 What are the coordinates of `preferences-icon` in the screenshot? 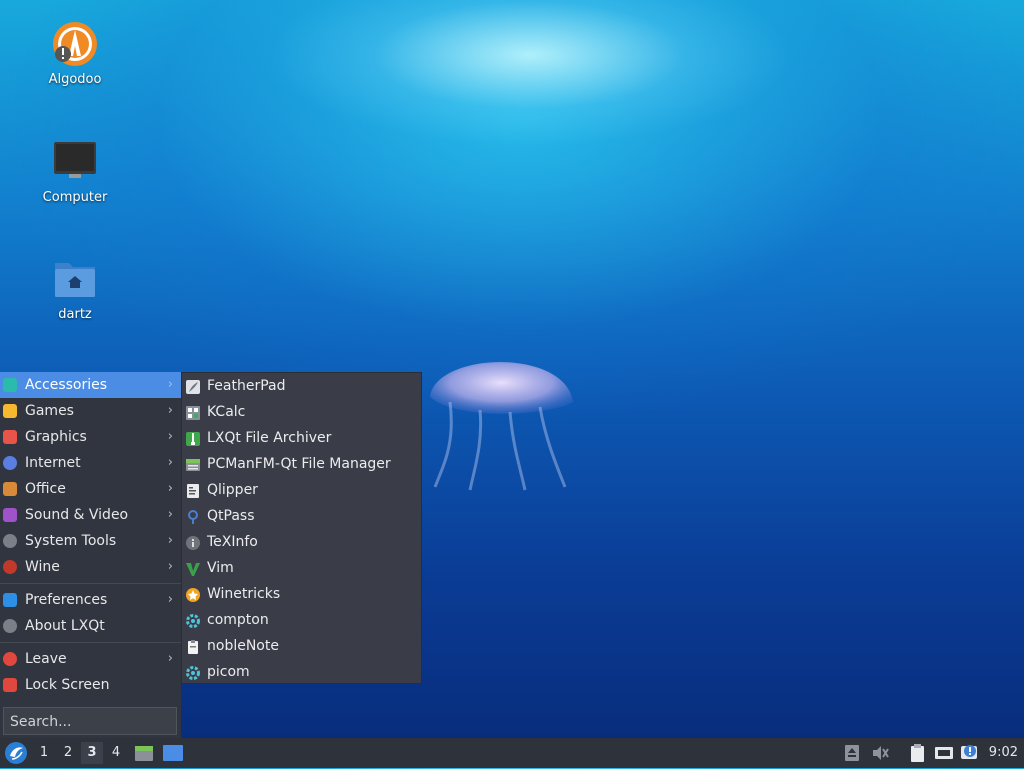 It's located at (10, 600).